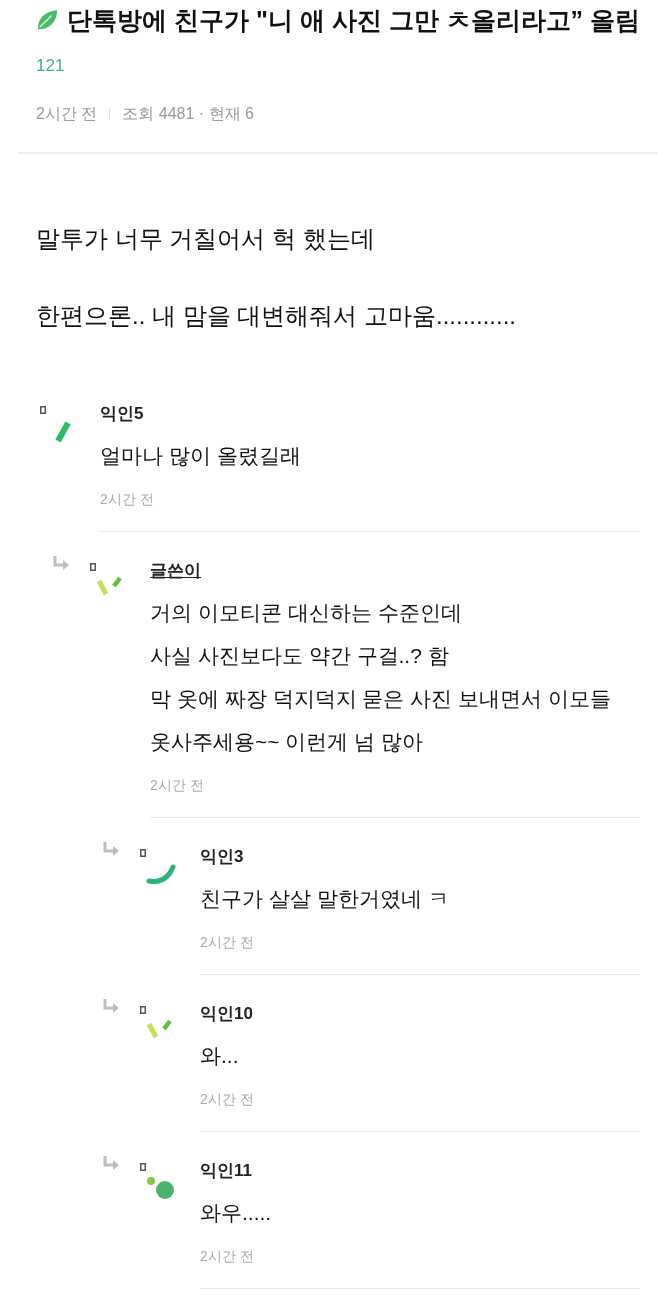 Image resolution: width=658 pixels, height=1305 pixels. Describe the element at coordinates (175, 571) in the screenshot. I see `comment-author: 글쓴이` at that location.